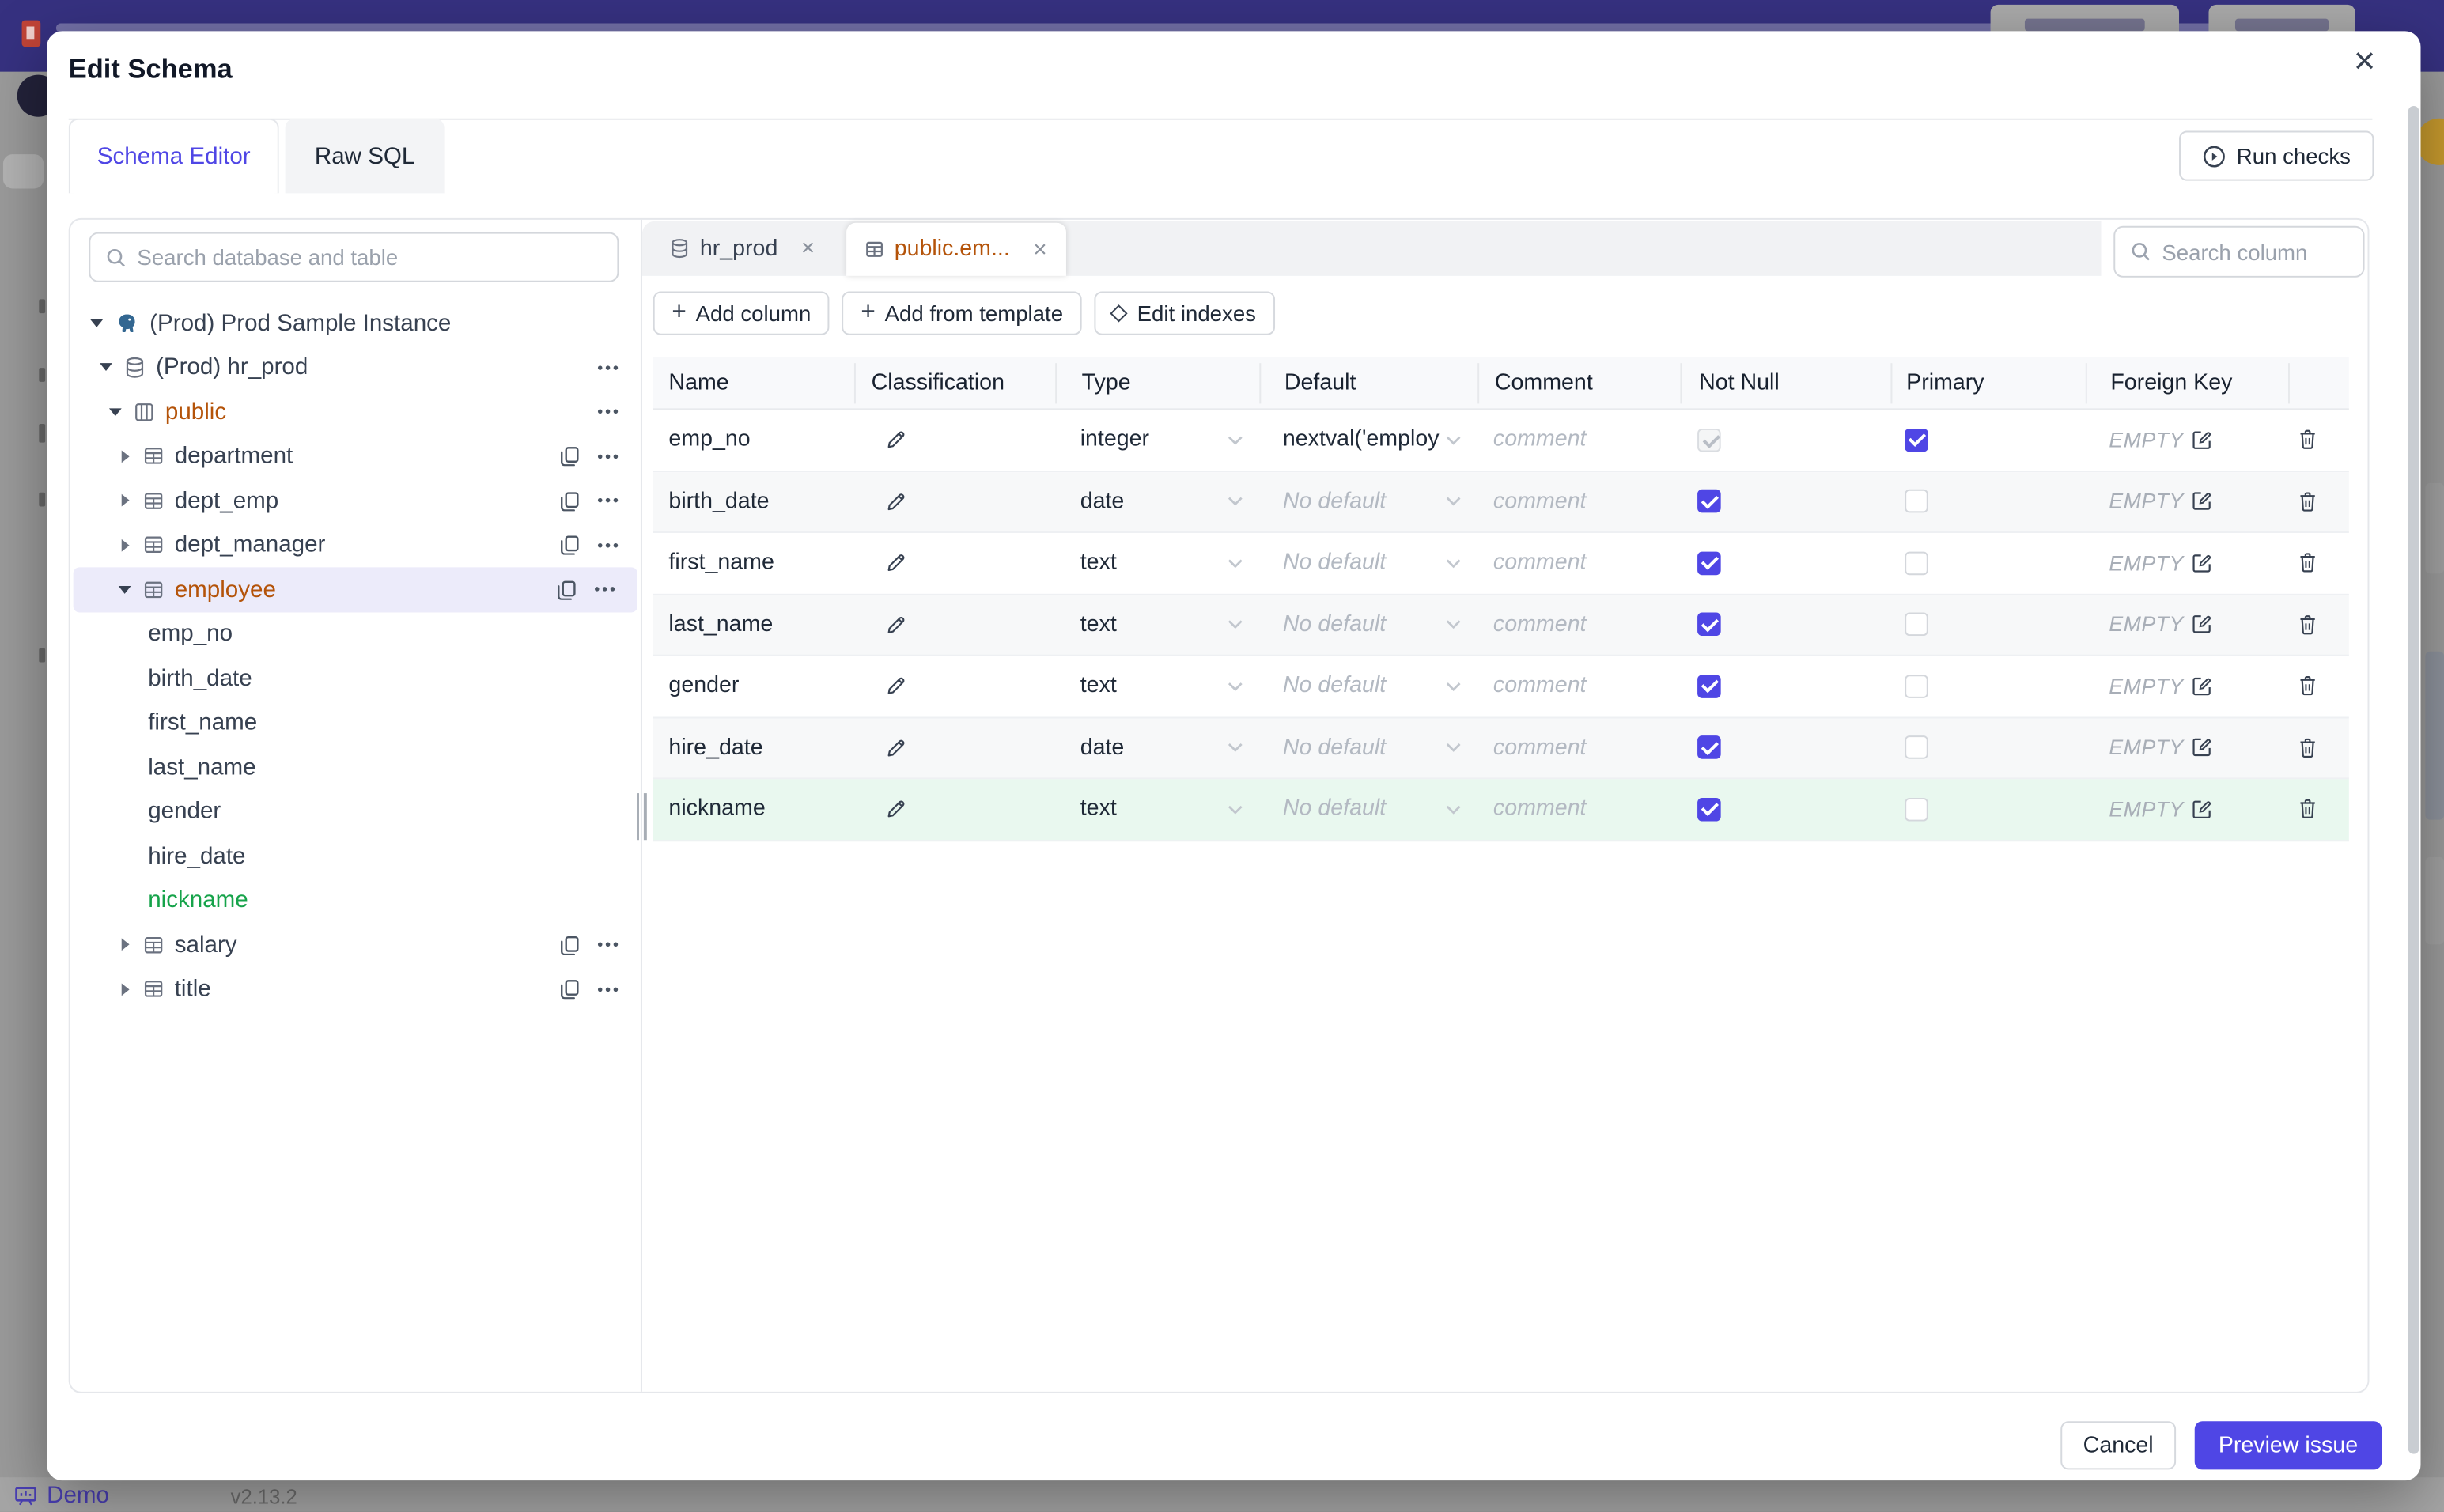 The height and width of the screenshot is (1512, 2444). I want to click on tree-column-nickname: nickname, so click(355, 900).